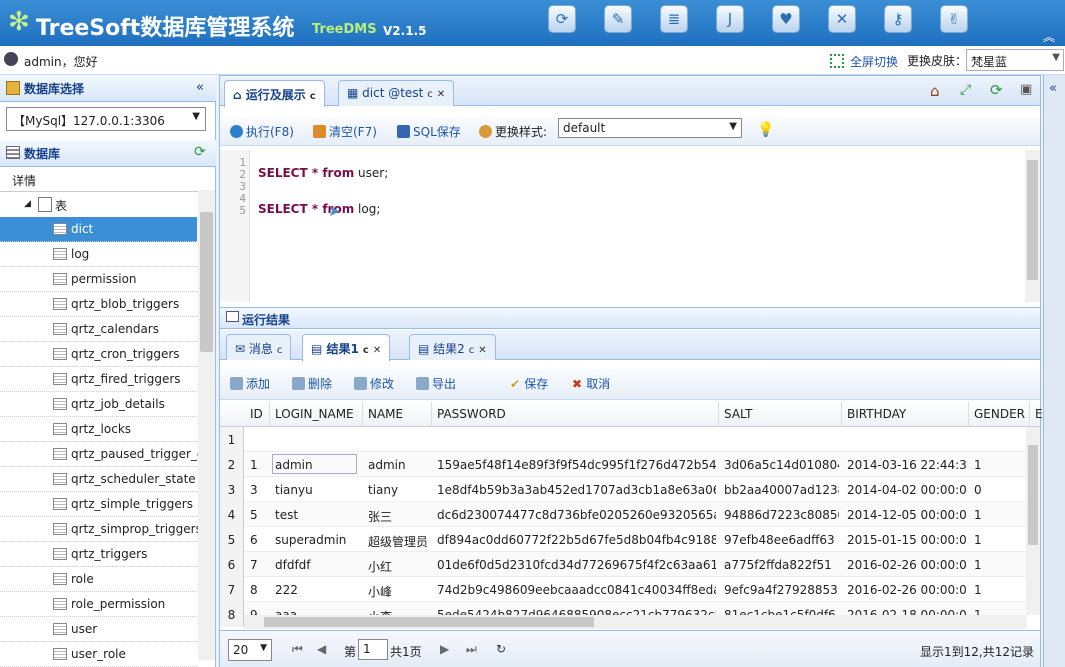 This screenshot has height=667, width=1065. Describe the element at coordinates (258, 490) in the screenshot. I see `table-cell: 3` at that location.